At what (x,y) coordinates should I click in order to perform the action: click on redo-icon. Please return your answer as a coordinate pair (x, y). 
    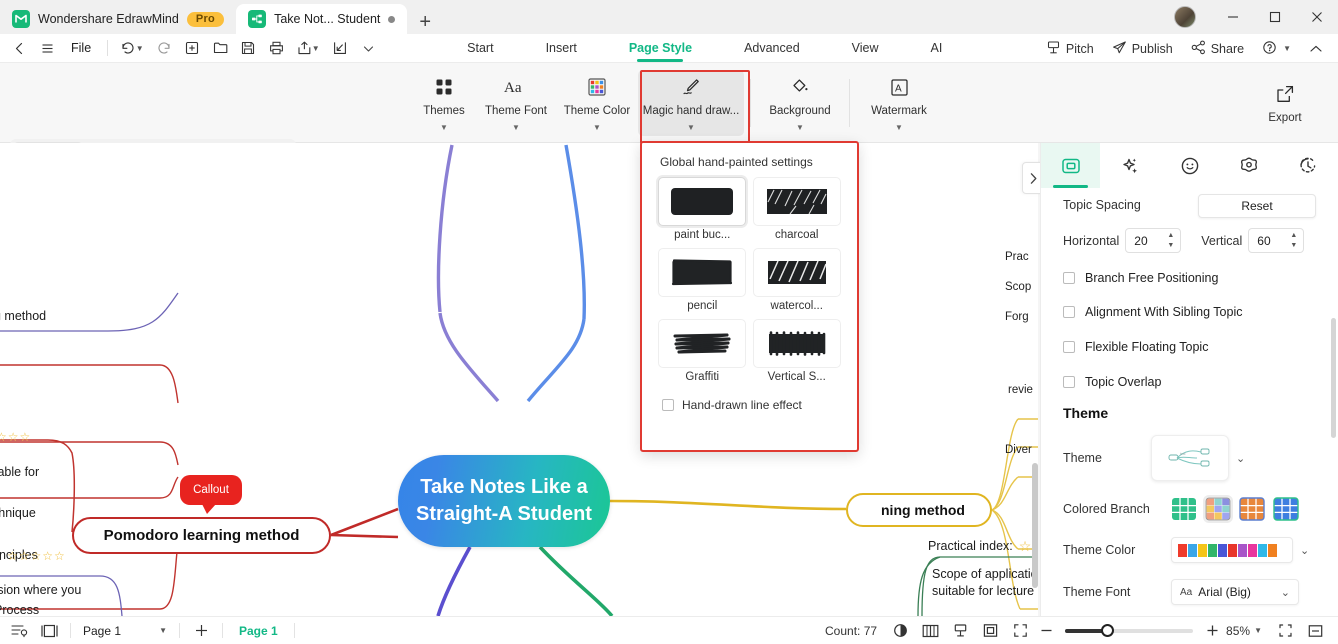
    Looking at the image, I should click on (164, 48).